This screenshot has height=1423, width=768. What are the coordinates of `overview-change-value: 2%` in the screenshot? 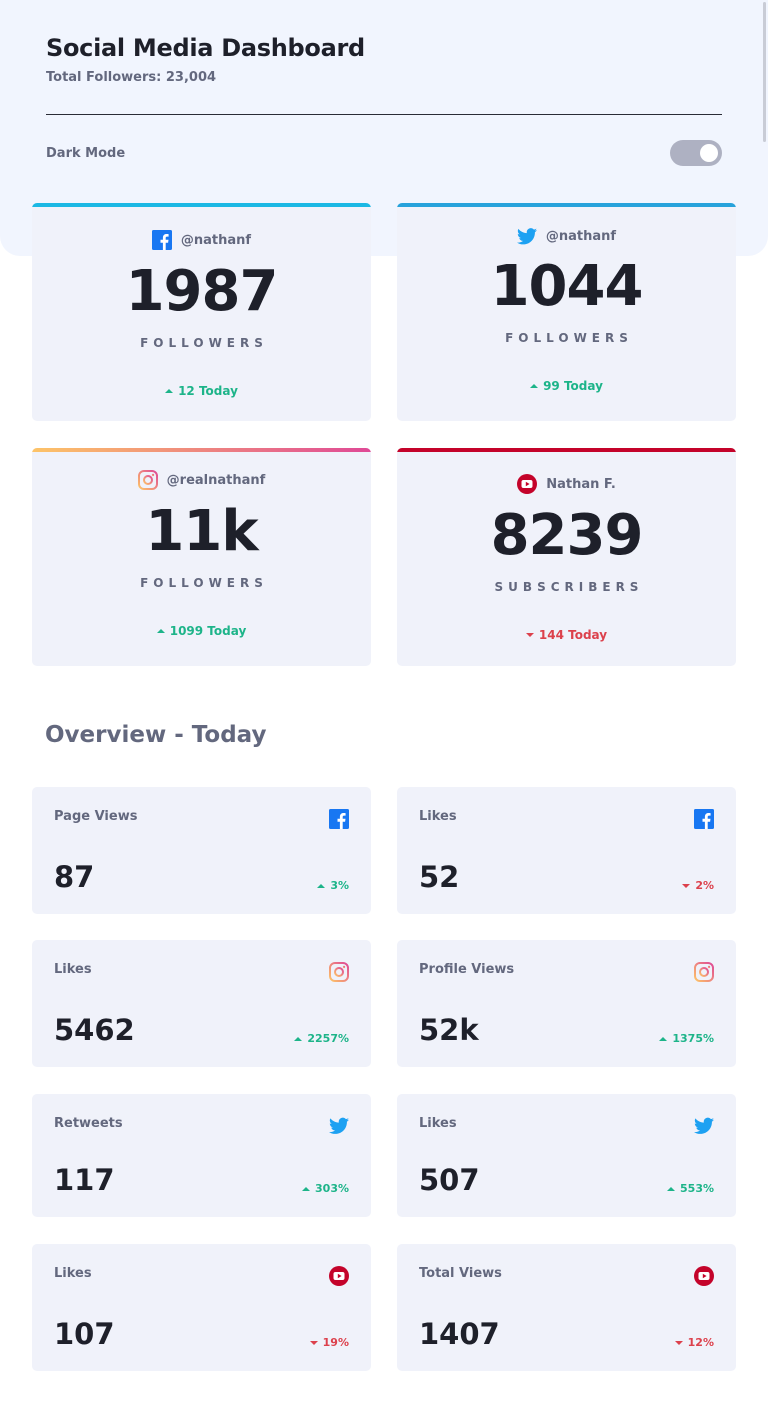 It's located at (704, 885).